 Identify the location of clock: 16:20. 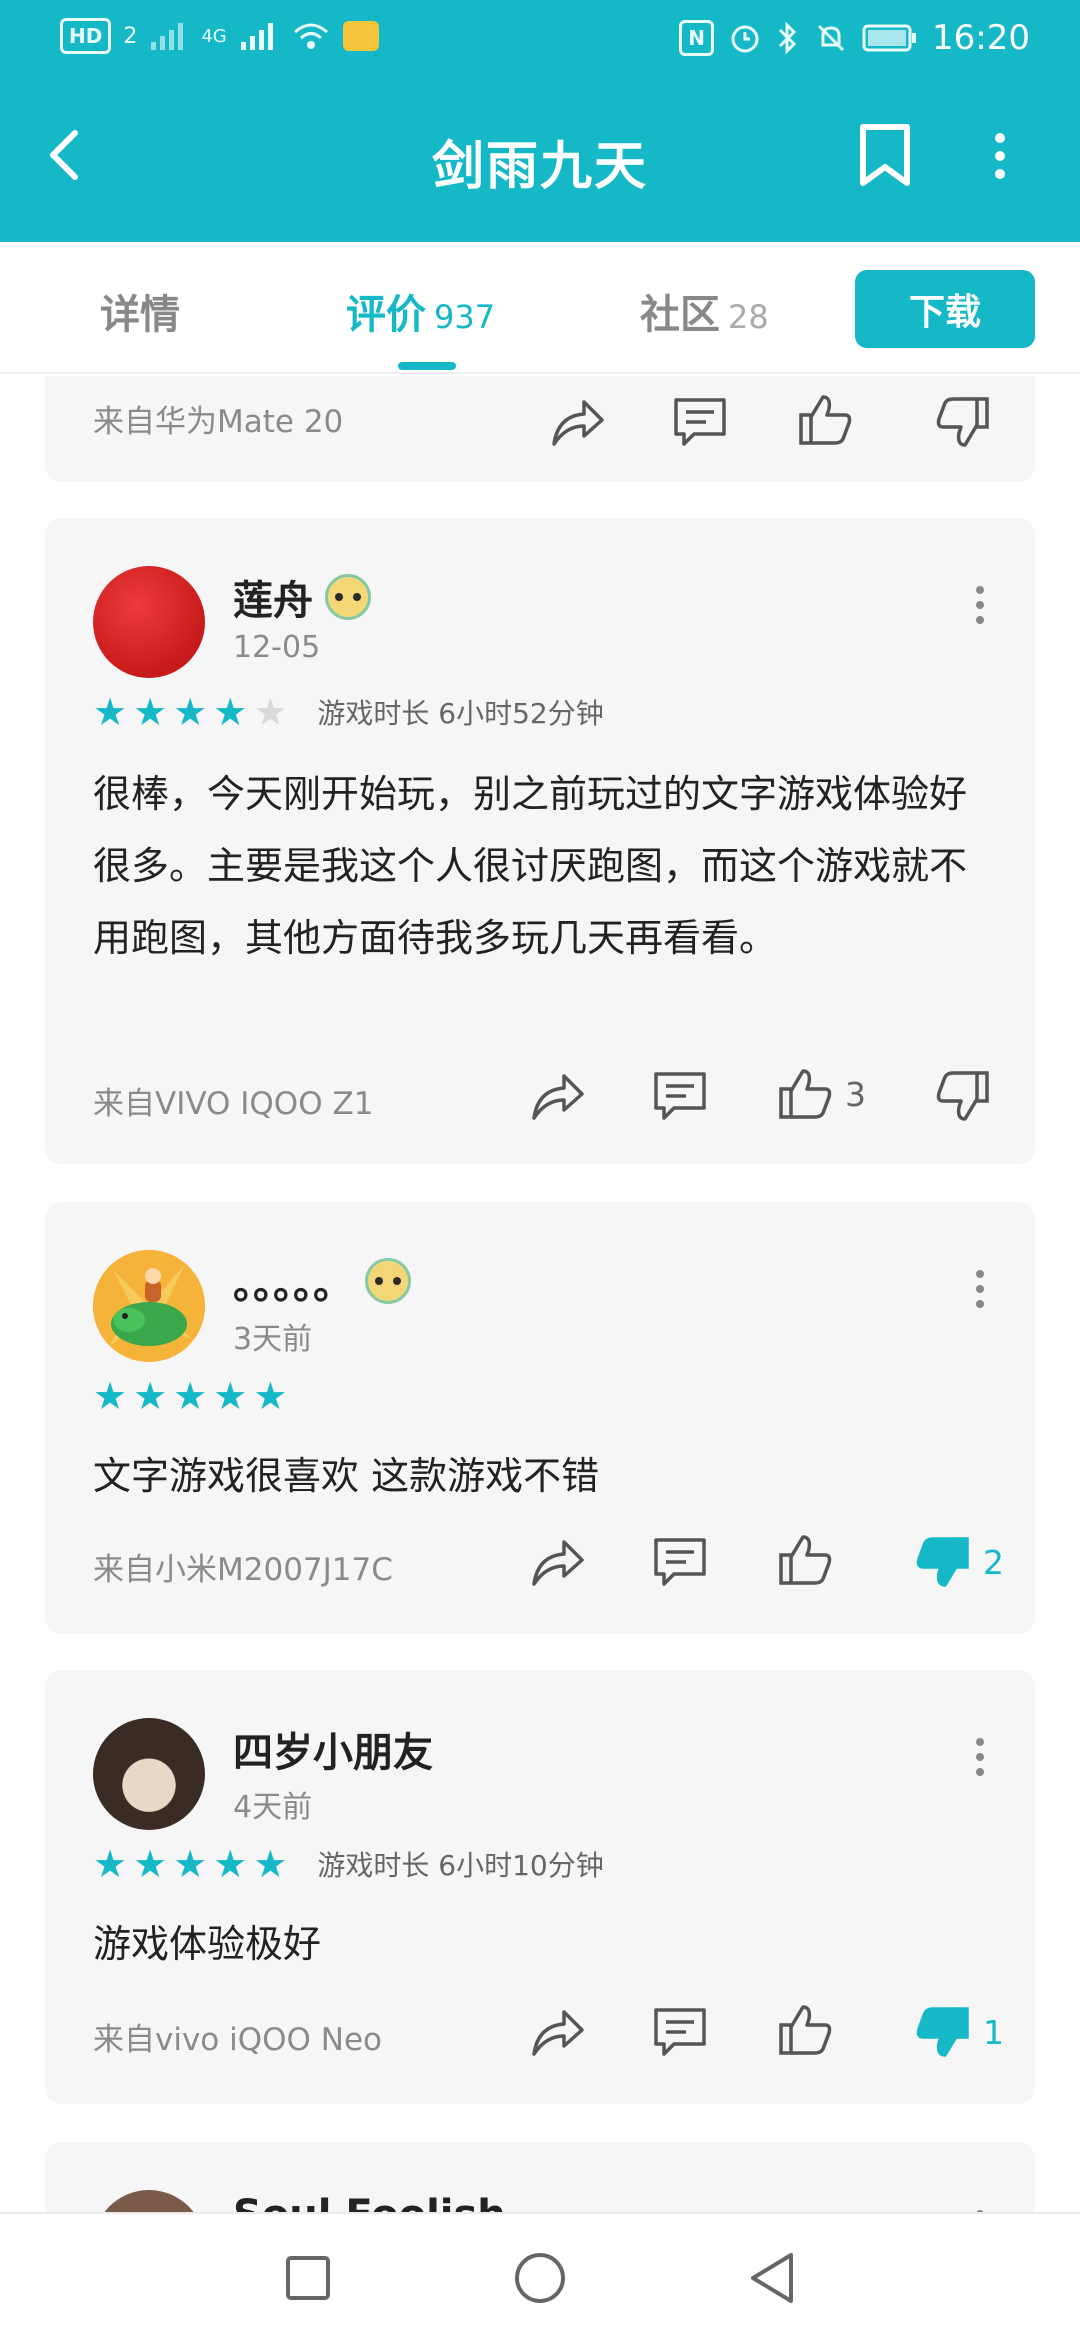
(981, 38).